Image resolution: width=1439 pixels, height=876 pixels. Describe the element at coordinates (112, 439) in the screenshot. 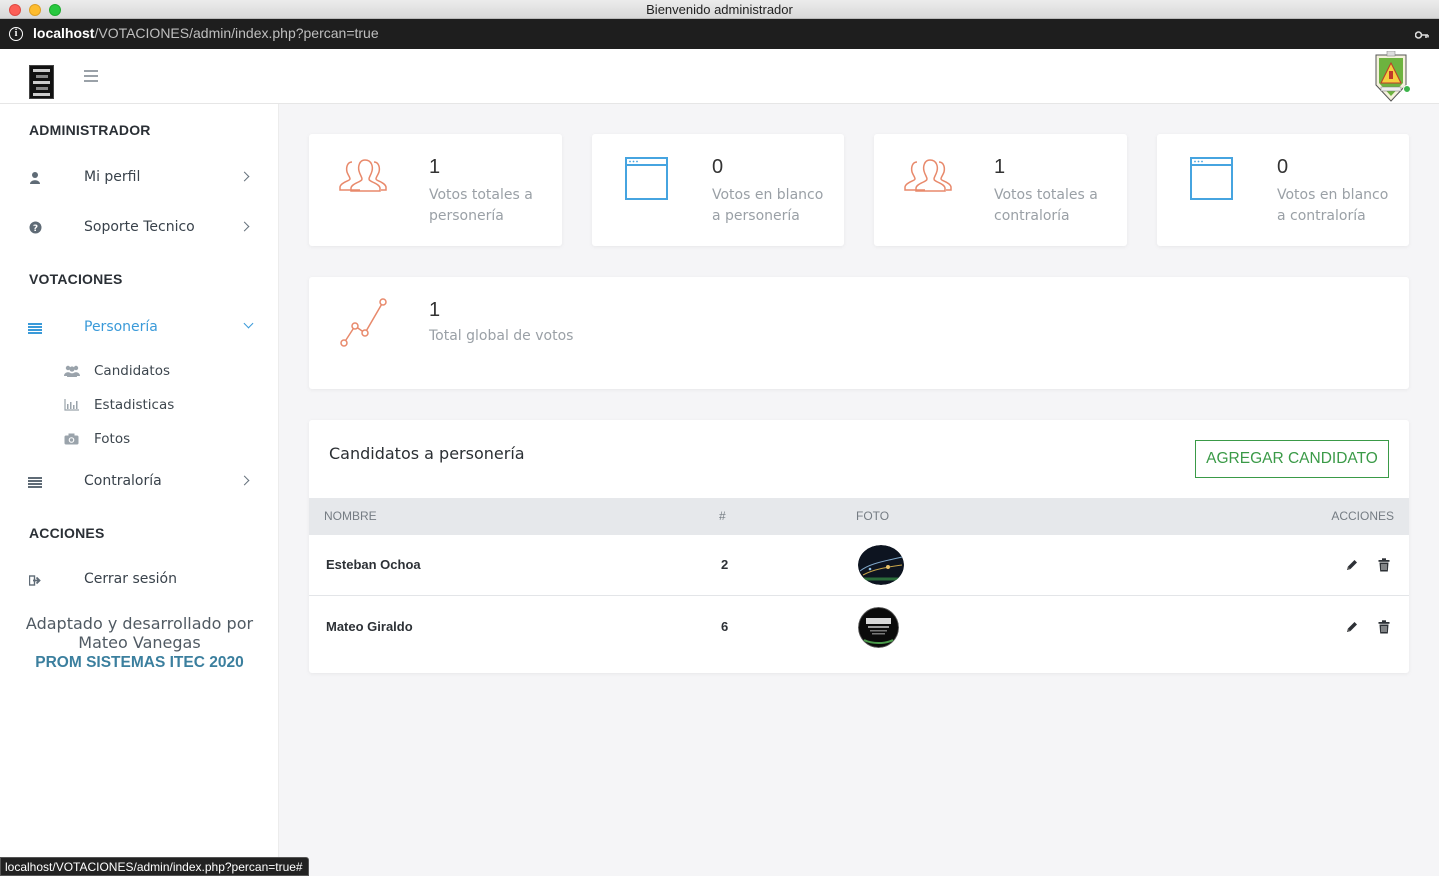

I see `sidebar-subitem-label: Fotos` at that location.